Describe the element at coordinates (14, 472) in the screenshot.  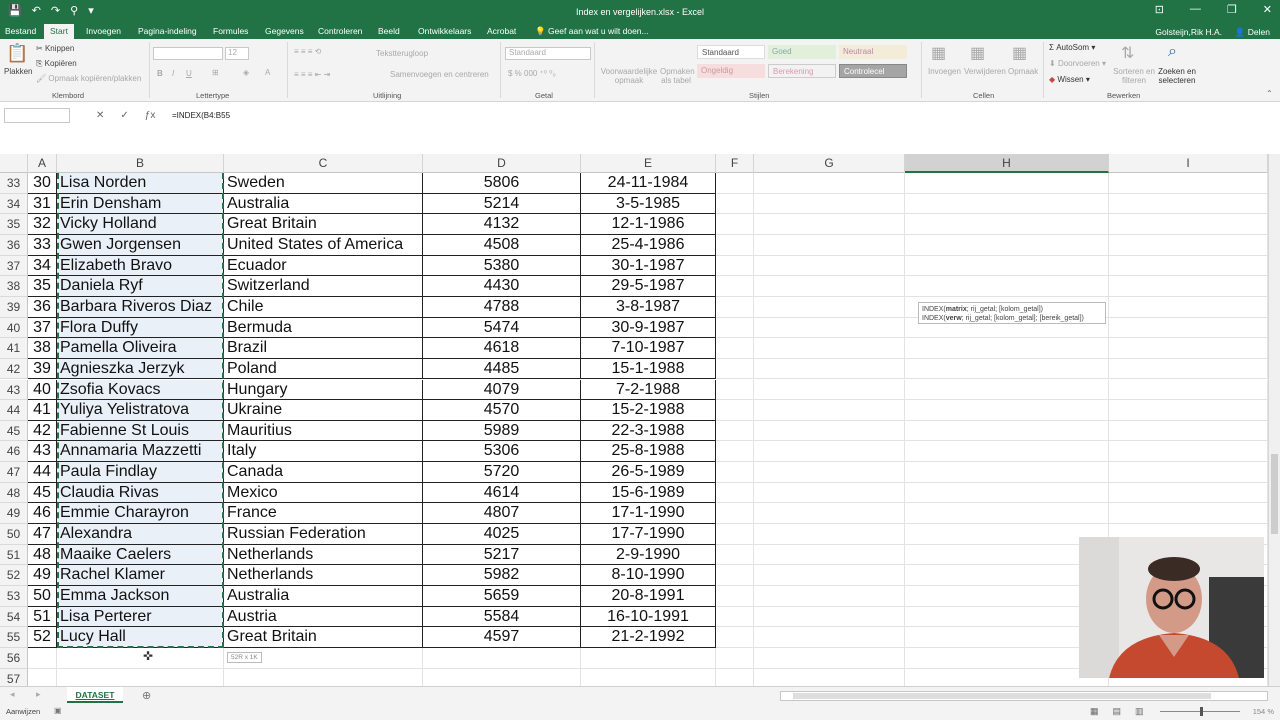
I see `row-header: 47` at that location.